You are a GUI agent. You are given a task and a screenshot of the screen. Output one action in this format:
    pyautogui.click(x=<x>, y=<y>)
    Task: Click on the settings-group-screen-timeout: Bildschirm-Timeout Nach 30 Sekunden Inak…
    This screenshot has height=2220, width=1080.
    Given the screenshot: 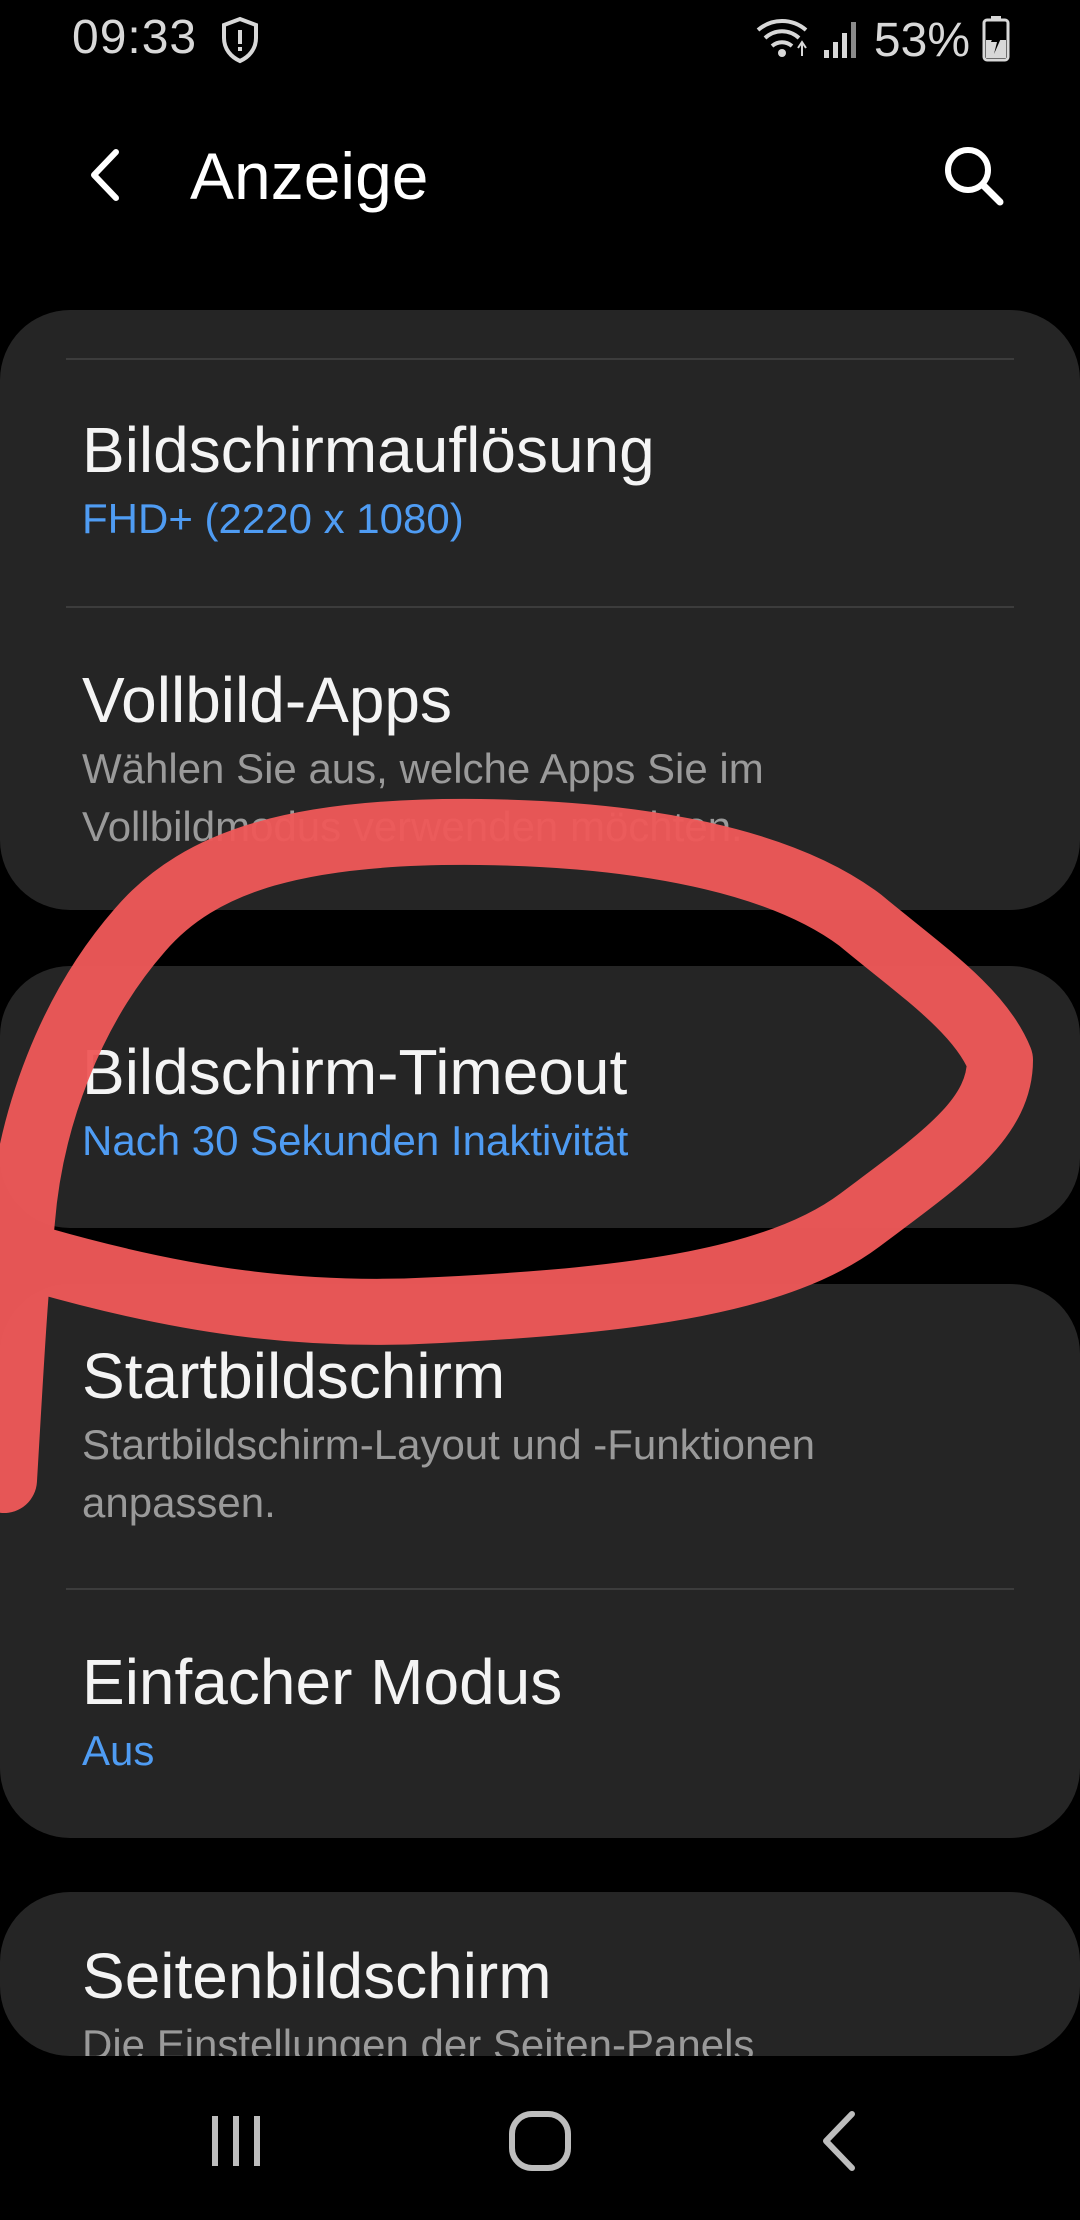 What is the action you would take?
    pyautogui.click(x=540, y=1097)
    